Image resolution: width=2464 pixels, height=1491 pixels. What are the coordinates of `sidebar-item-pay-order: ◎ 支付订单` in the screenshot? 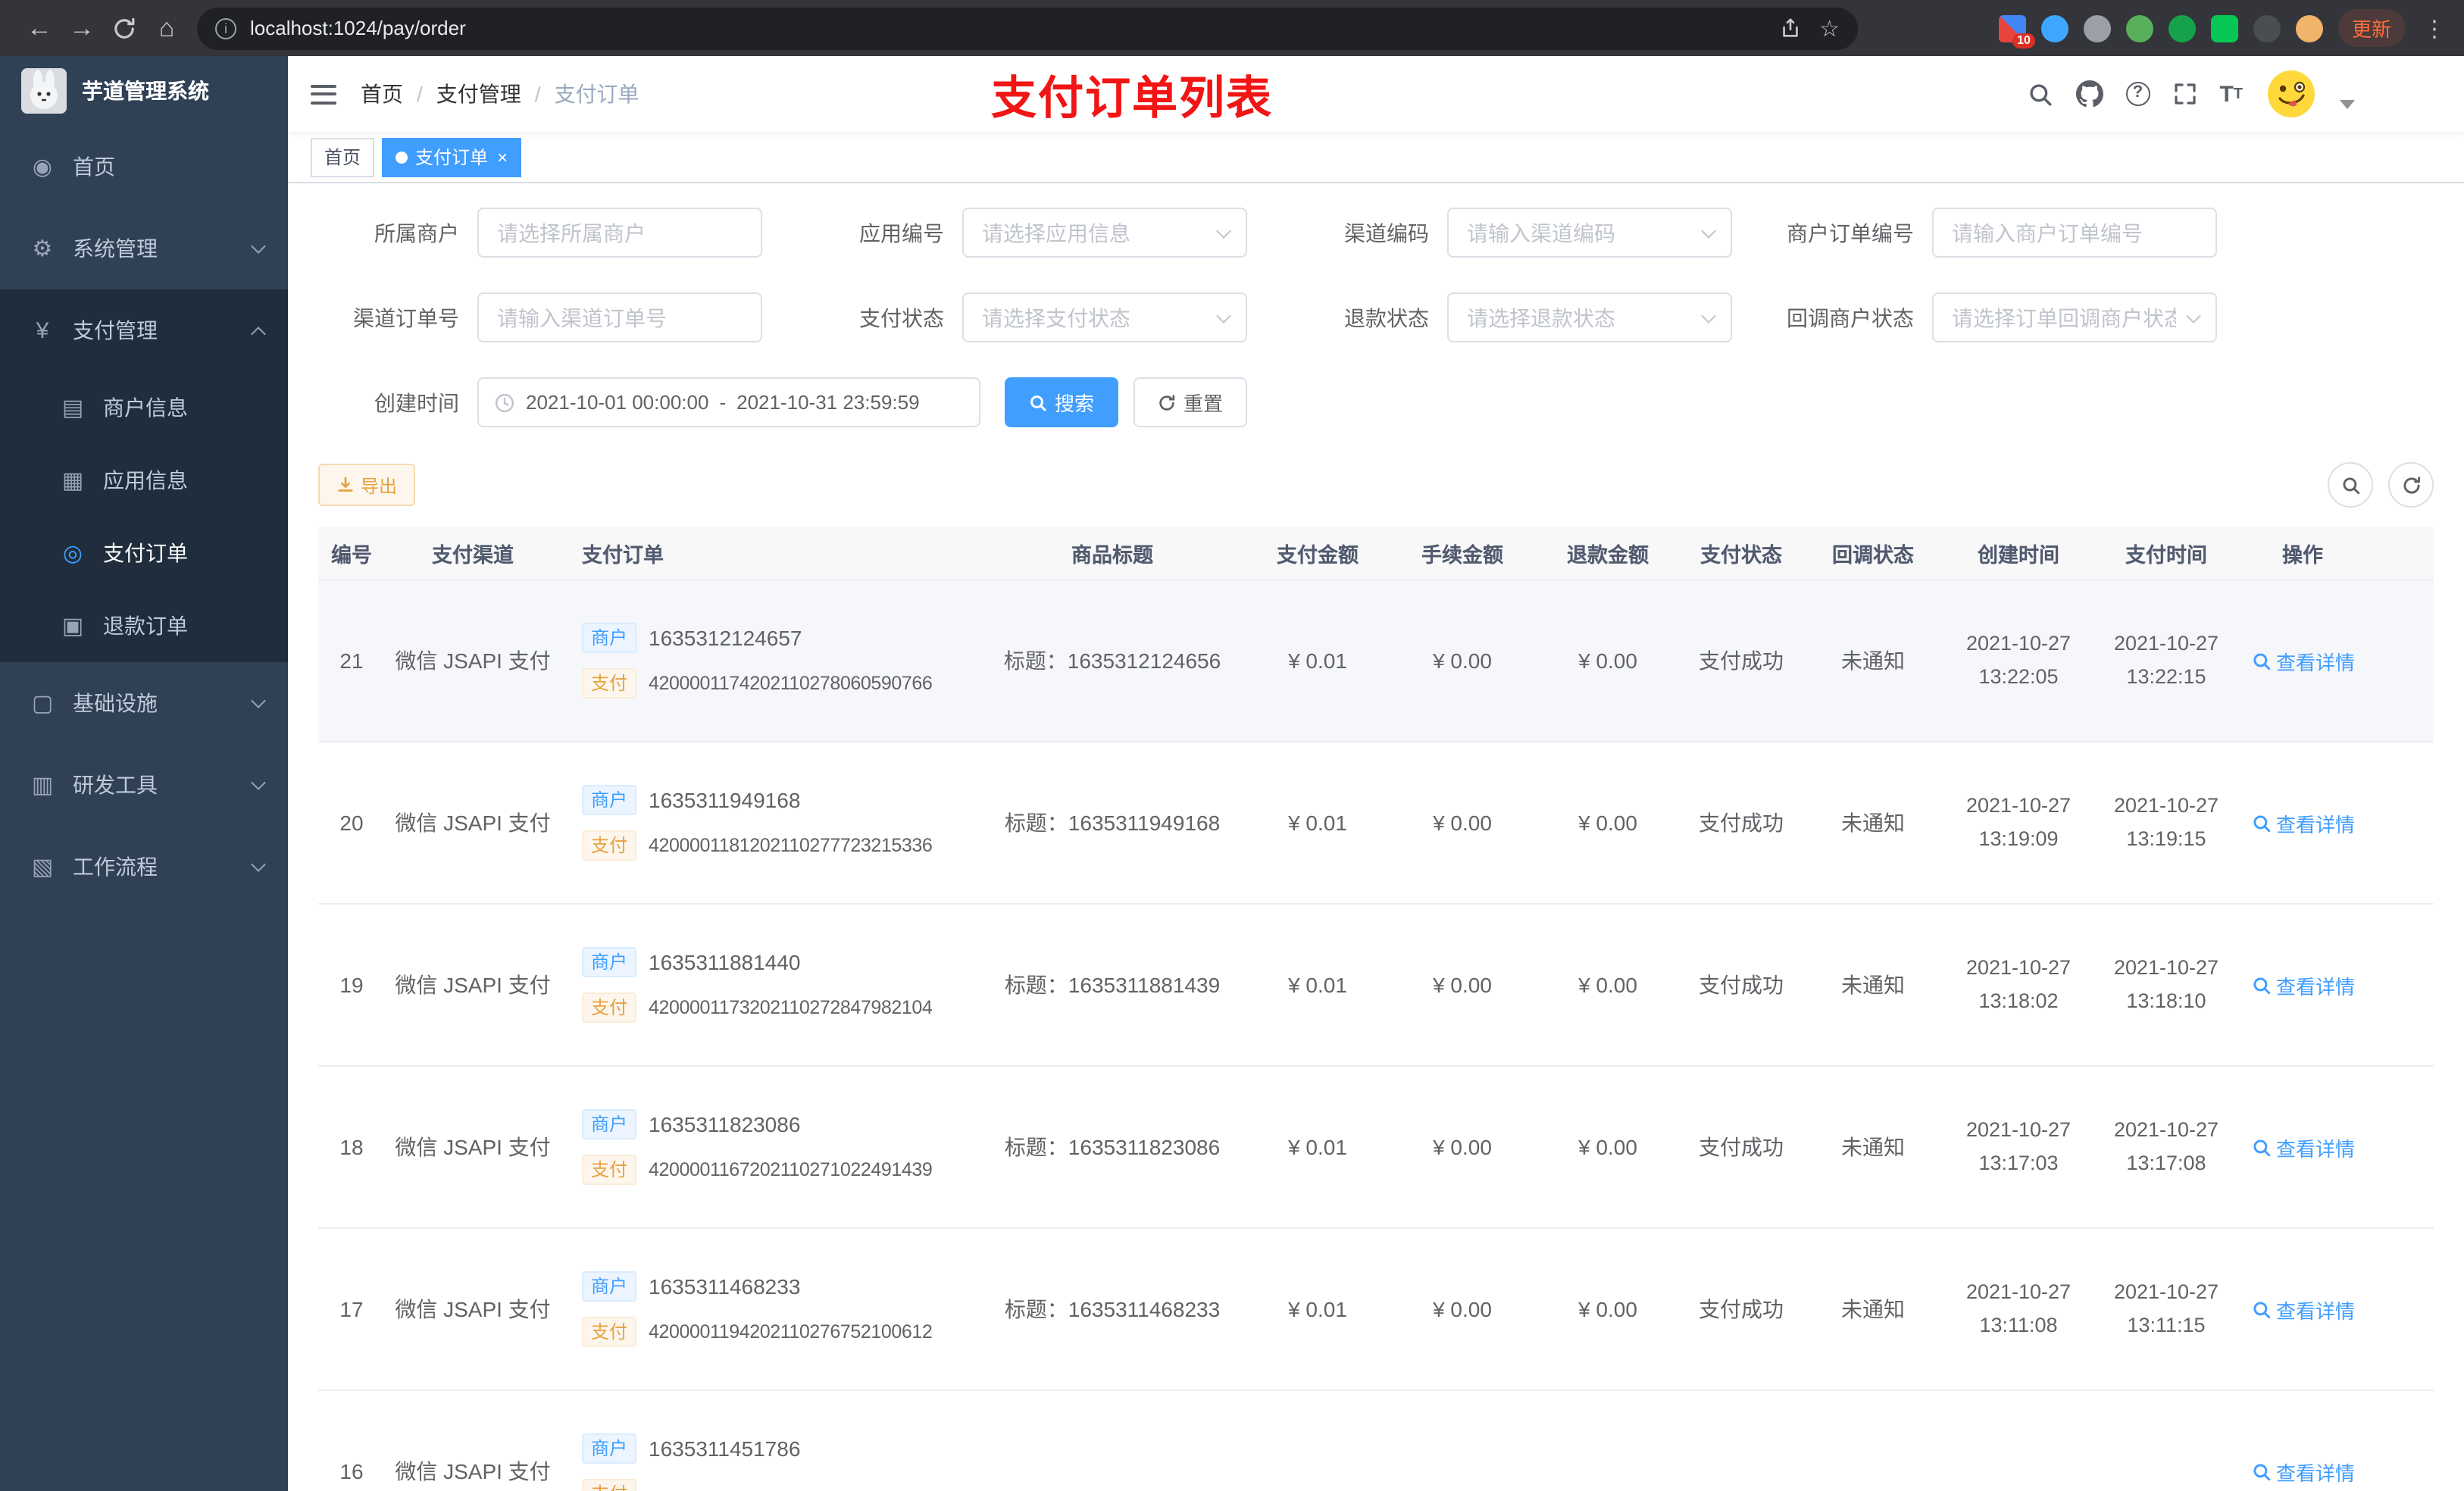 It's located at (144, 553).